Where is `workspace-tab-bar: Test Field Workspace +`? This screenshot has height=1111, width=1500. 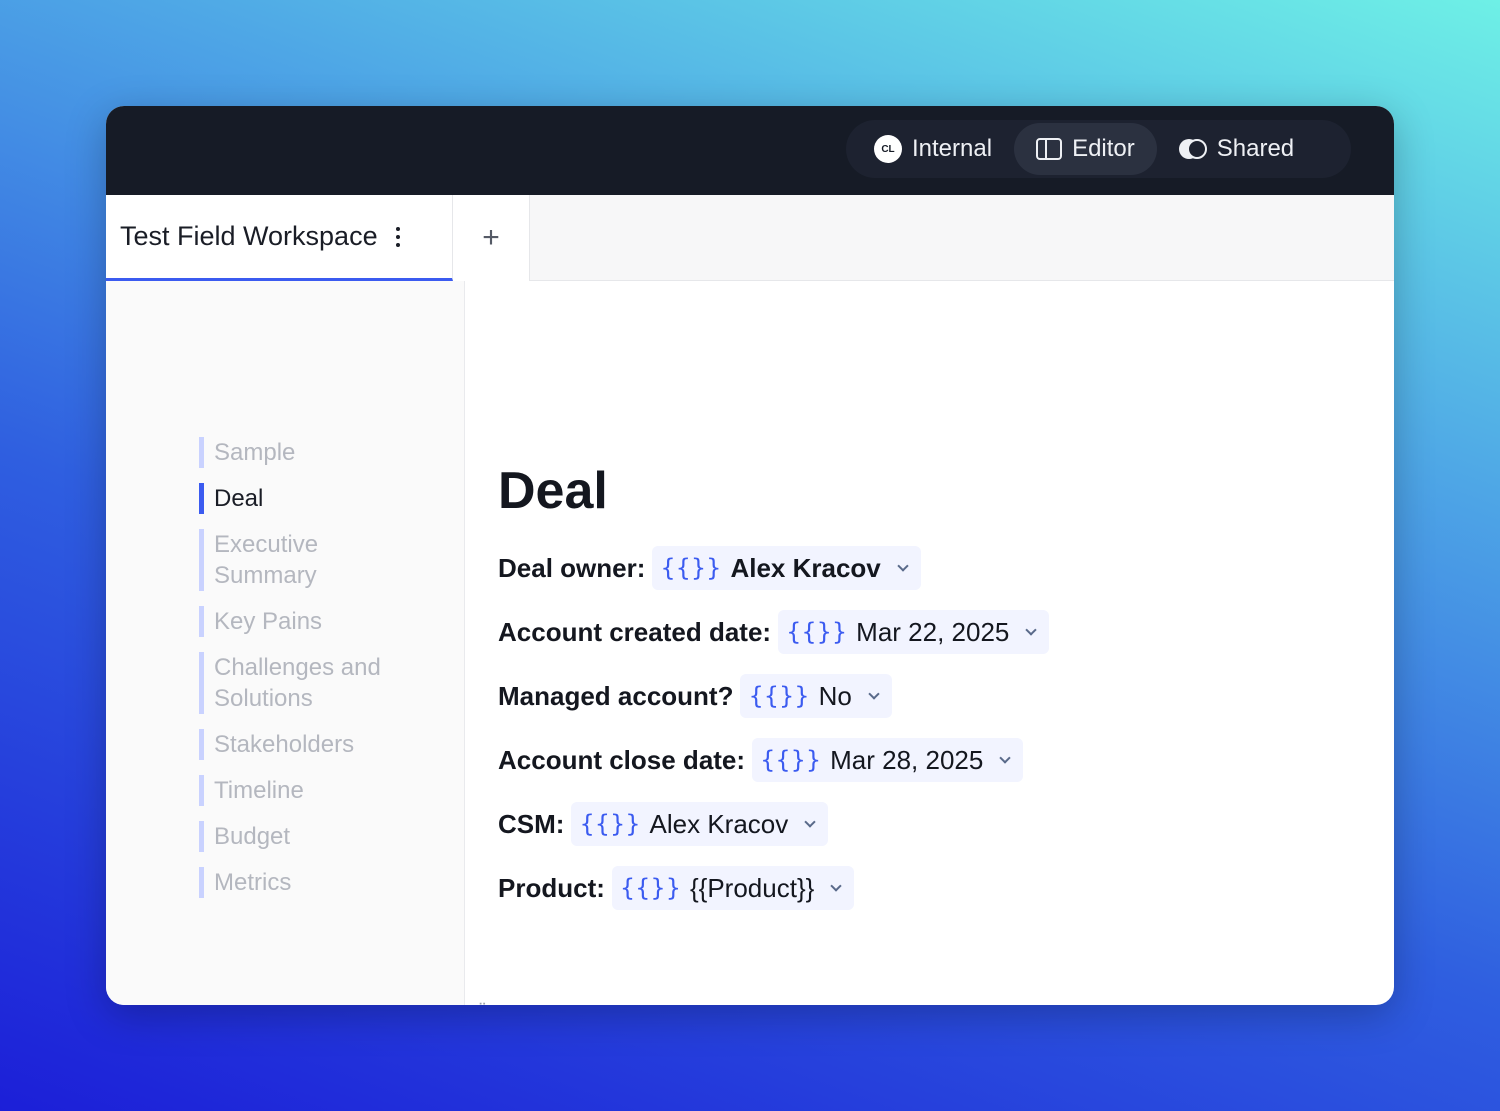 workspace-tab-bar: Test Field Workspace + is located at coordinates (750, 238).